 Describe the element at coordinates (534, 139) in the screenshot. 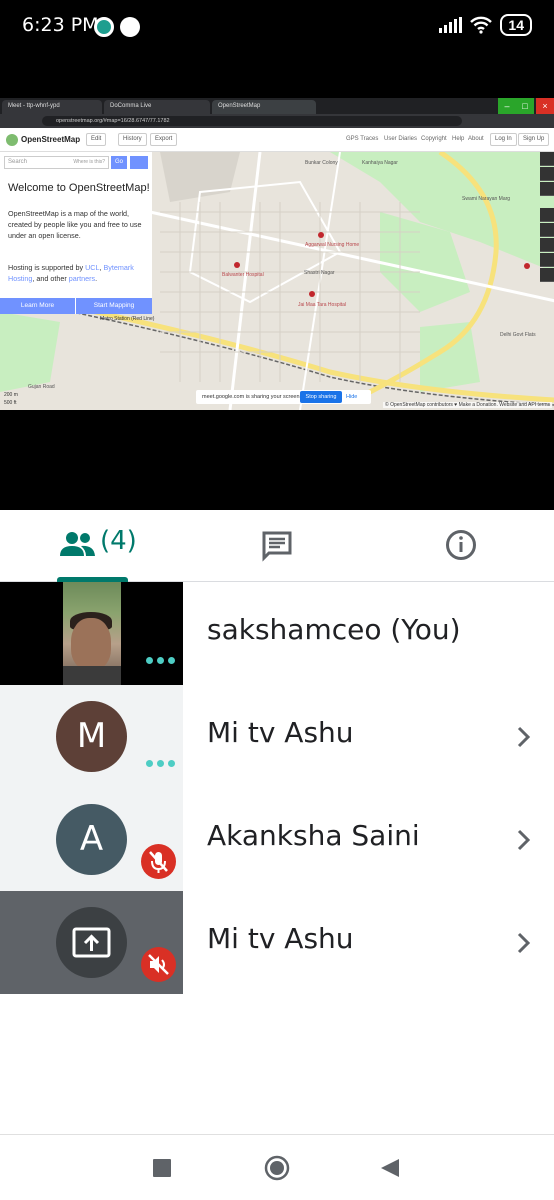

I see `signup-button: Sign Up` at that location.